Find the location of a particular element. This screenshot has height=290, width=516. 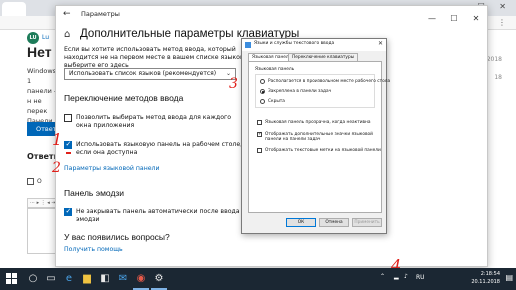

annotation-number-1: 1 is located at coordinates (57, 139).